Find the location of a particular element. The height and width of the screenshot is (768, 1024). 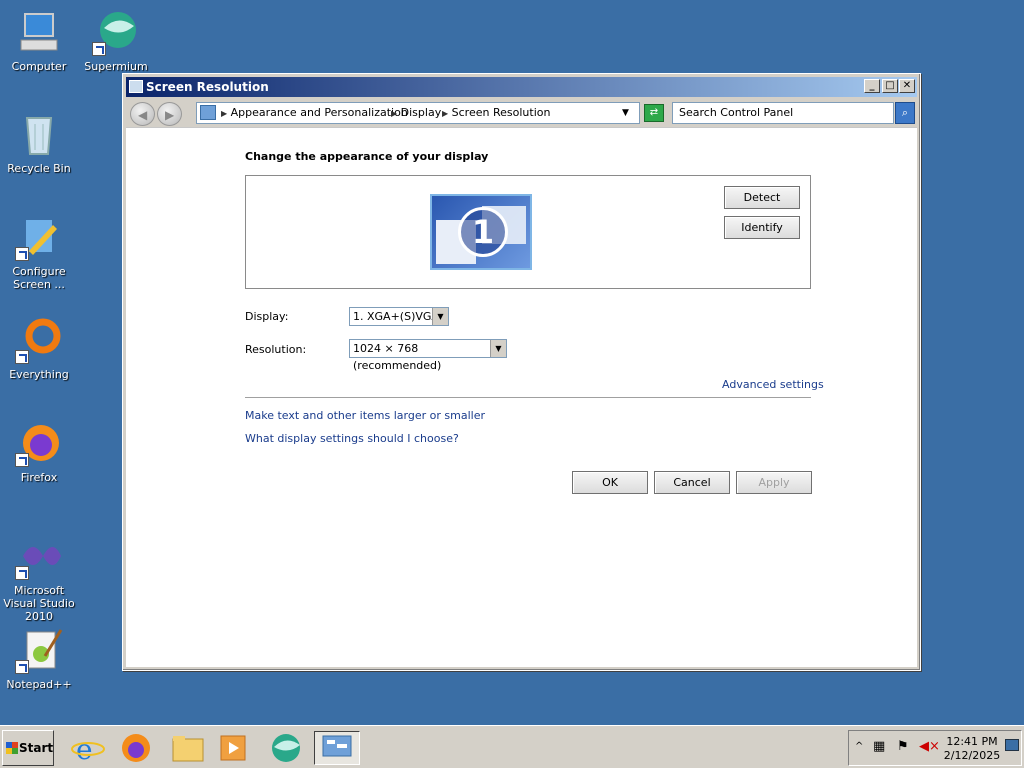

close-button: ✕ is located at coordinates (907, 86).